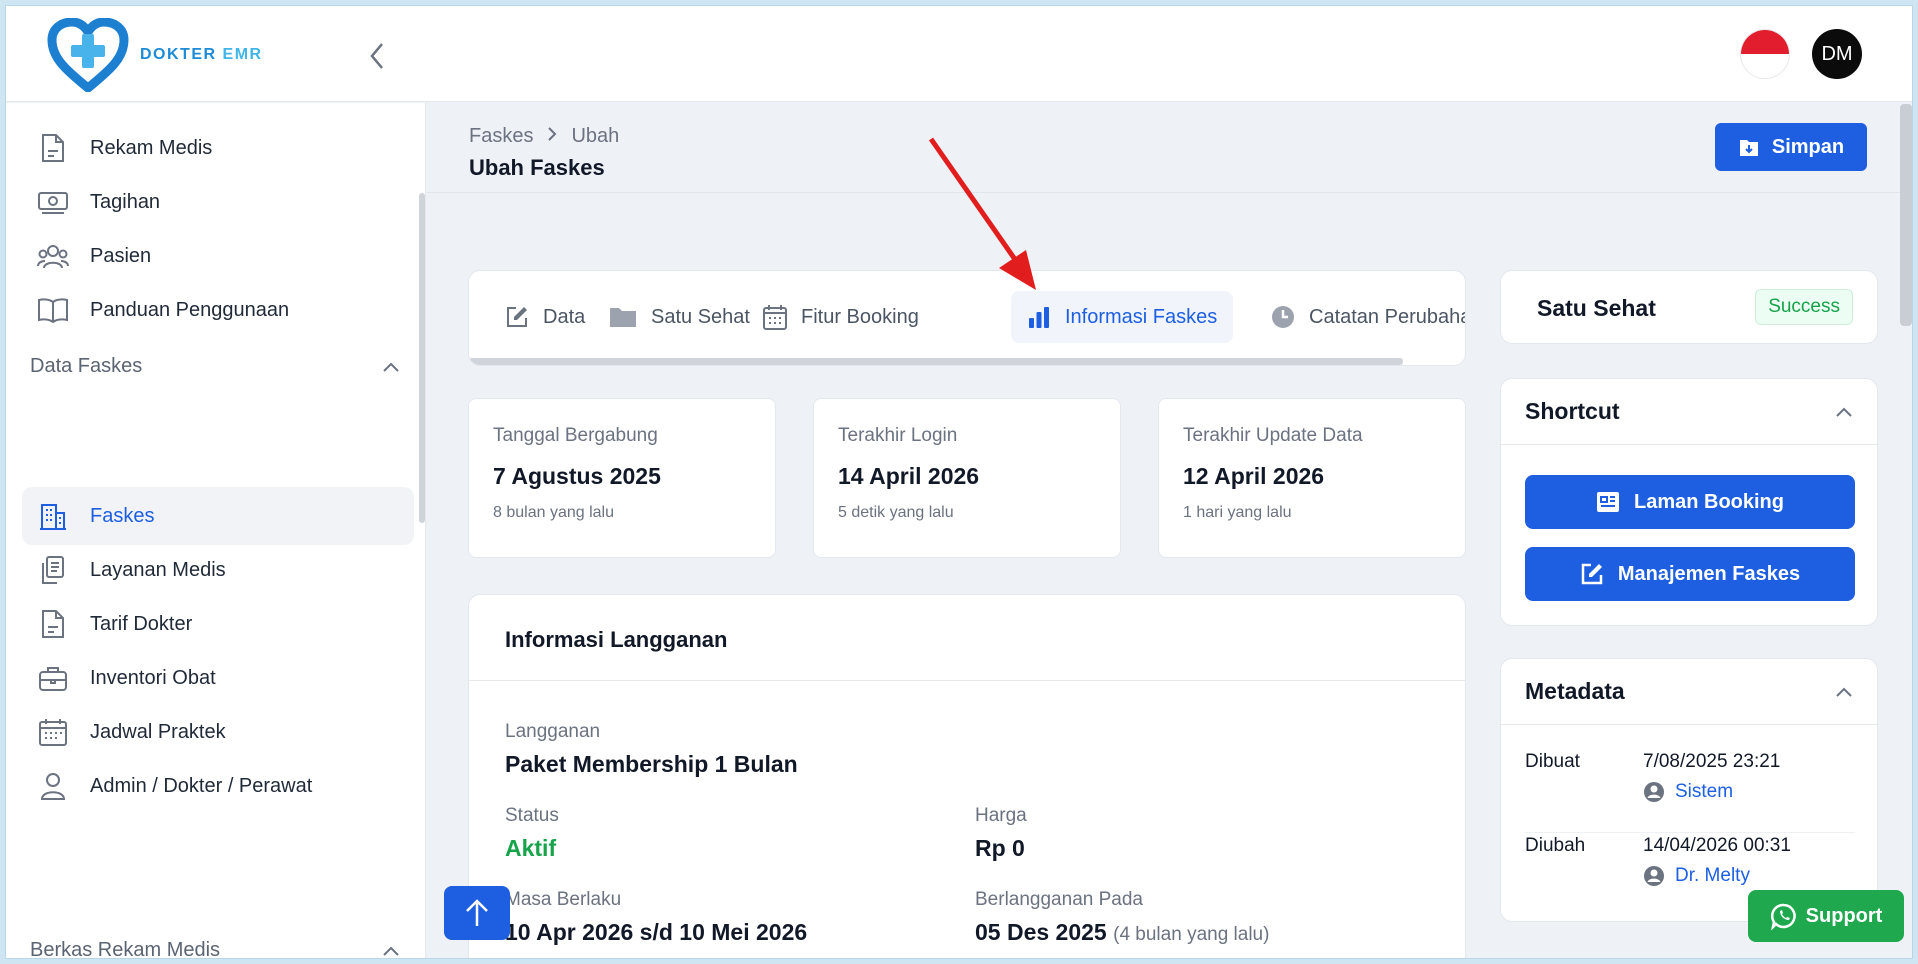  What do you see at coordinates (422, 358) in the screenshot?
I see `sidebar-scrollbar` at bounding box center [422, 358].